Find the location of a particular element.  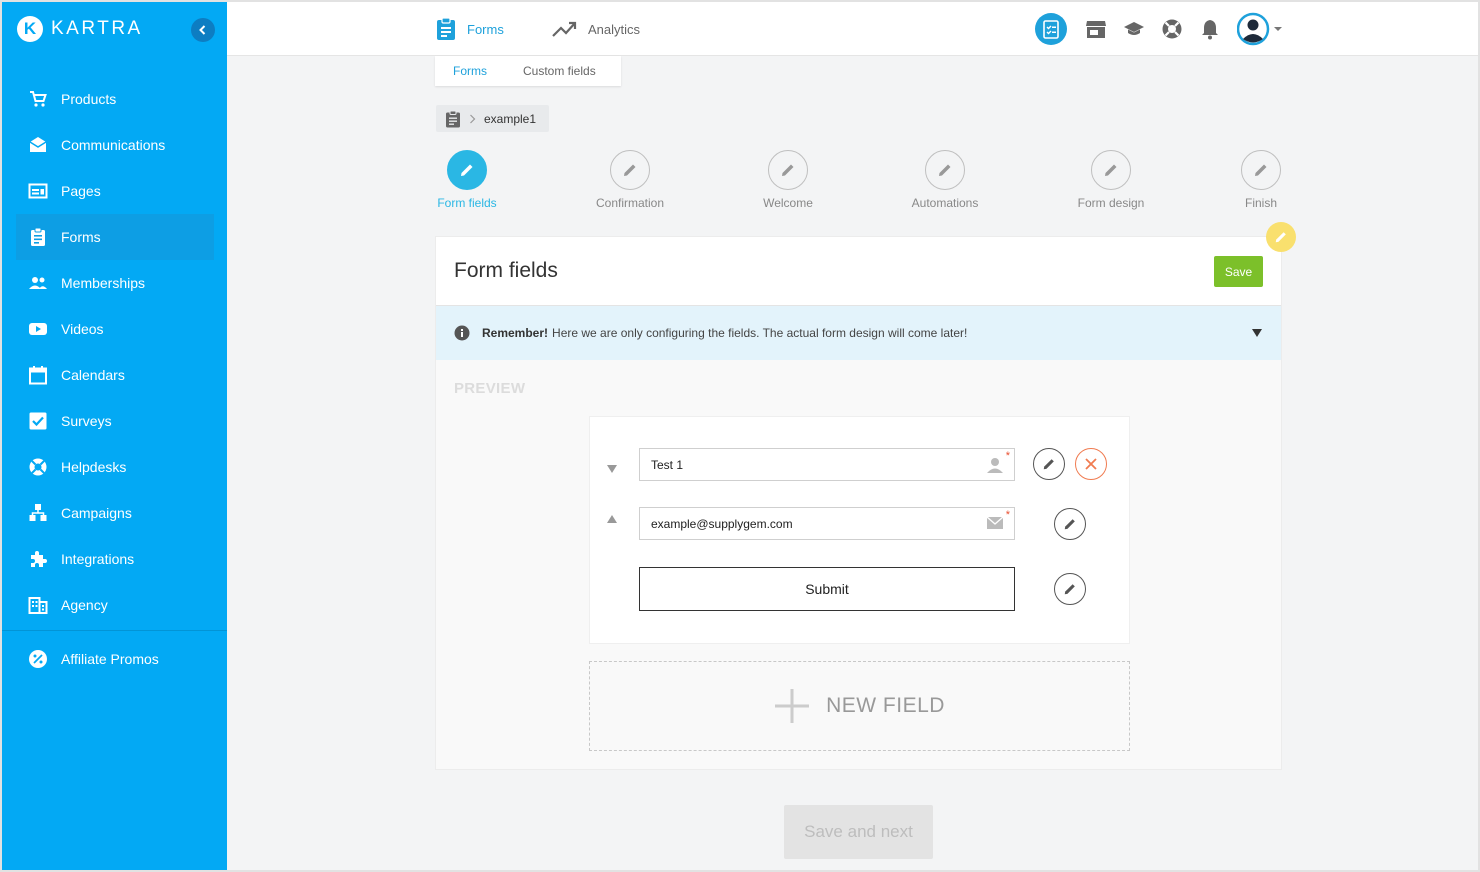

step-form-design: Form design is located at coordinates (1111, 180).